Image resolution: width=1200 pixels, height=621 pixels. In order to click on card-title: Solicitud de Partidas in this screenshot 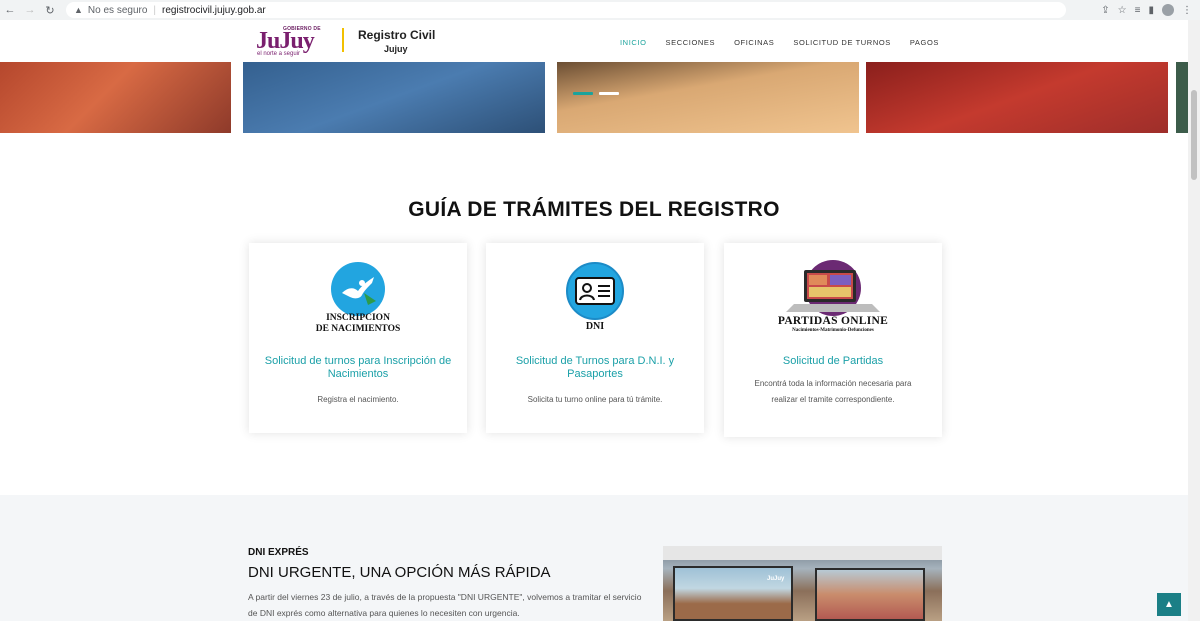, I will do `click(833, 361)`.